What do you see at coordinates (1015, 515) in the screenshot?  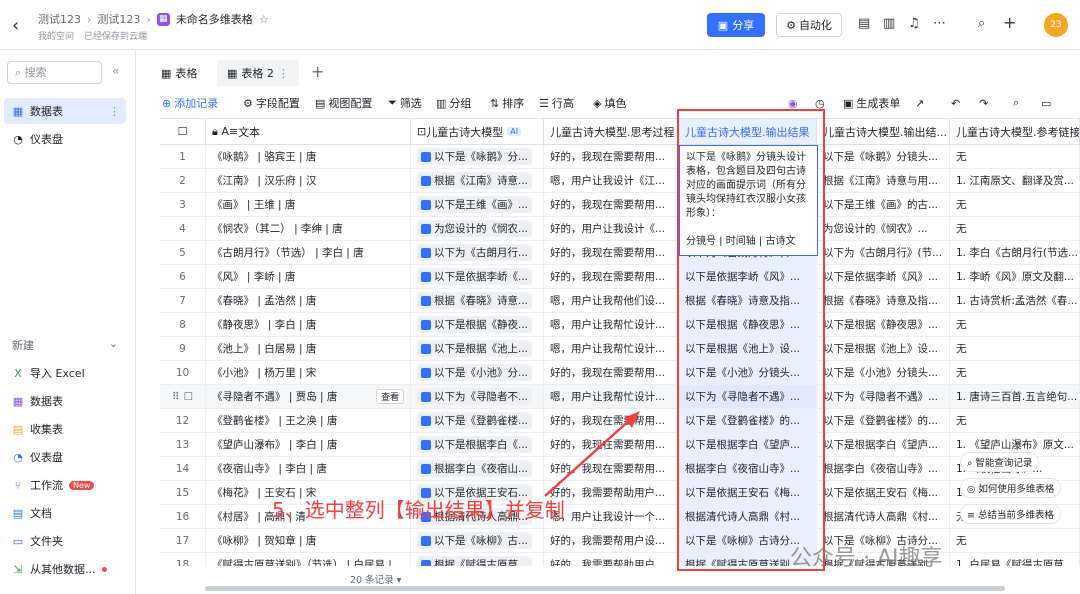 I see `help-label: 总结当前多维表格` at bounding box center [1015, 515].